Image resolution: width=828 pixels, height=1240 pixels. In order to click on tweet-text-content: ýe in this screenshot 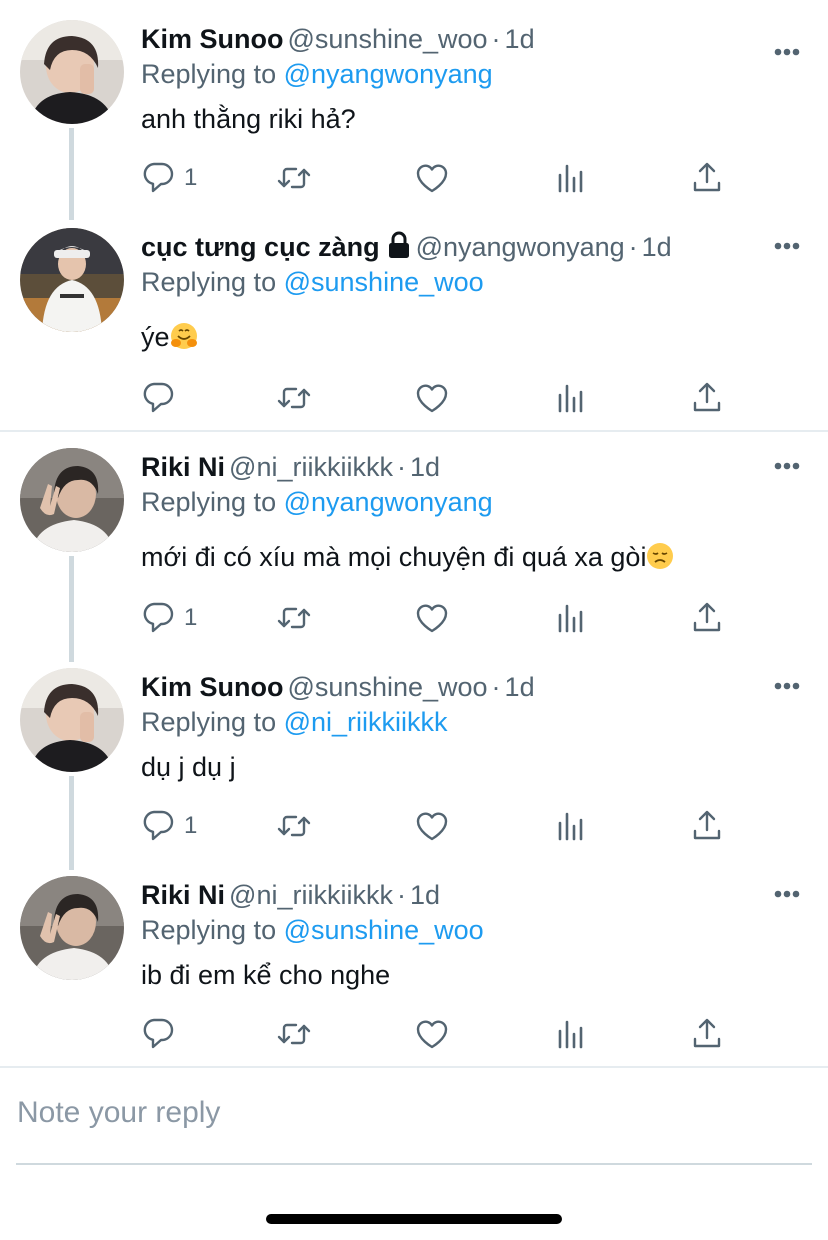, I will do `click(155, 337)`.